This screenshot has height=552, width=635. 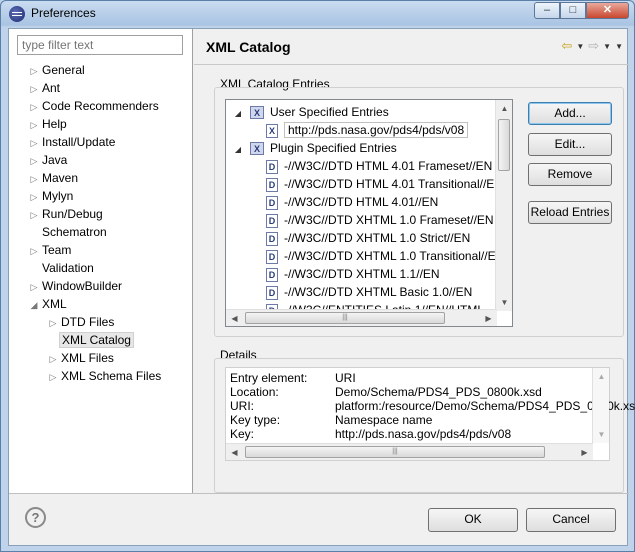 What do you see at coordinates (369, 292) in the screenshot?
I see `catalog-entry-row: D -//W3C//DTD XHTML Basic 1.0//EN` at bounding box center [369, 292].